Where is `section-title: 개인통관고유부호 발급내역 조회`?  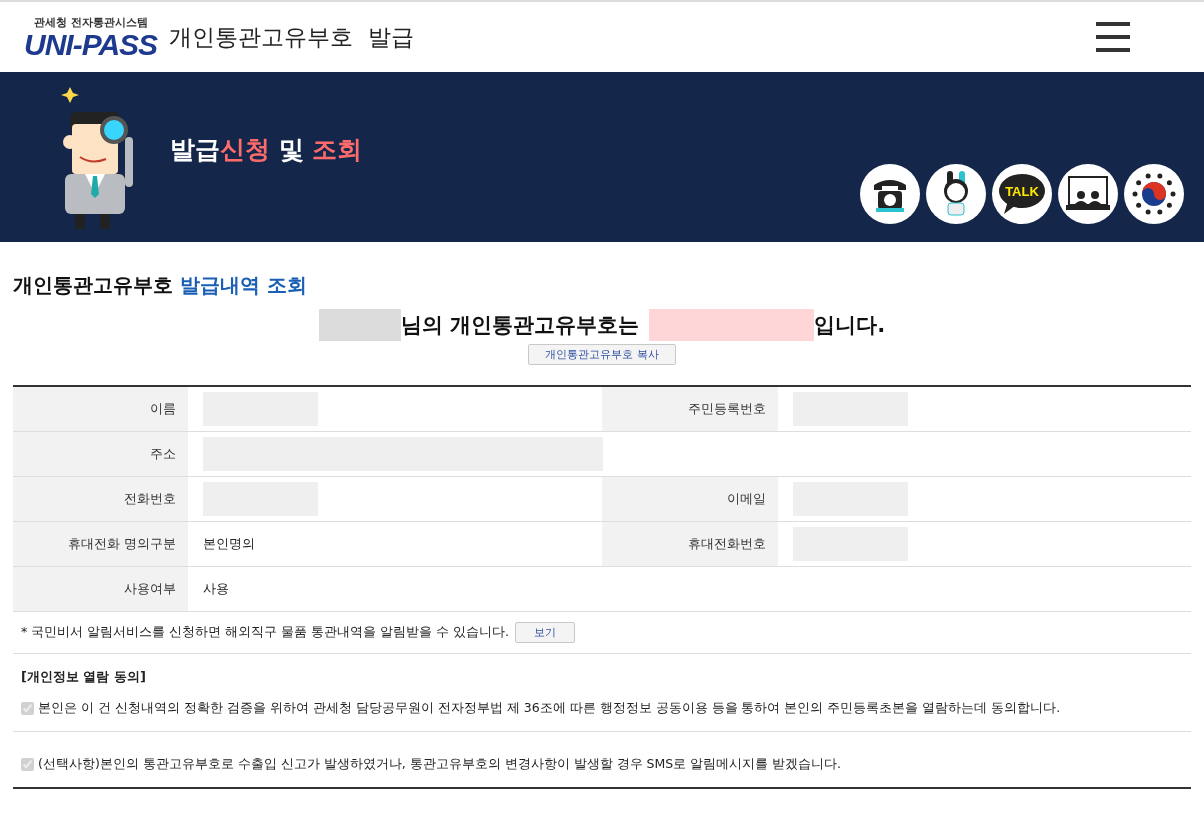
section-title: 개인통관고유부호 발급내역 조회 is located at coordinates (160, 285).